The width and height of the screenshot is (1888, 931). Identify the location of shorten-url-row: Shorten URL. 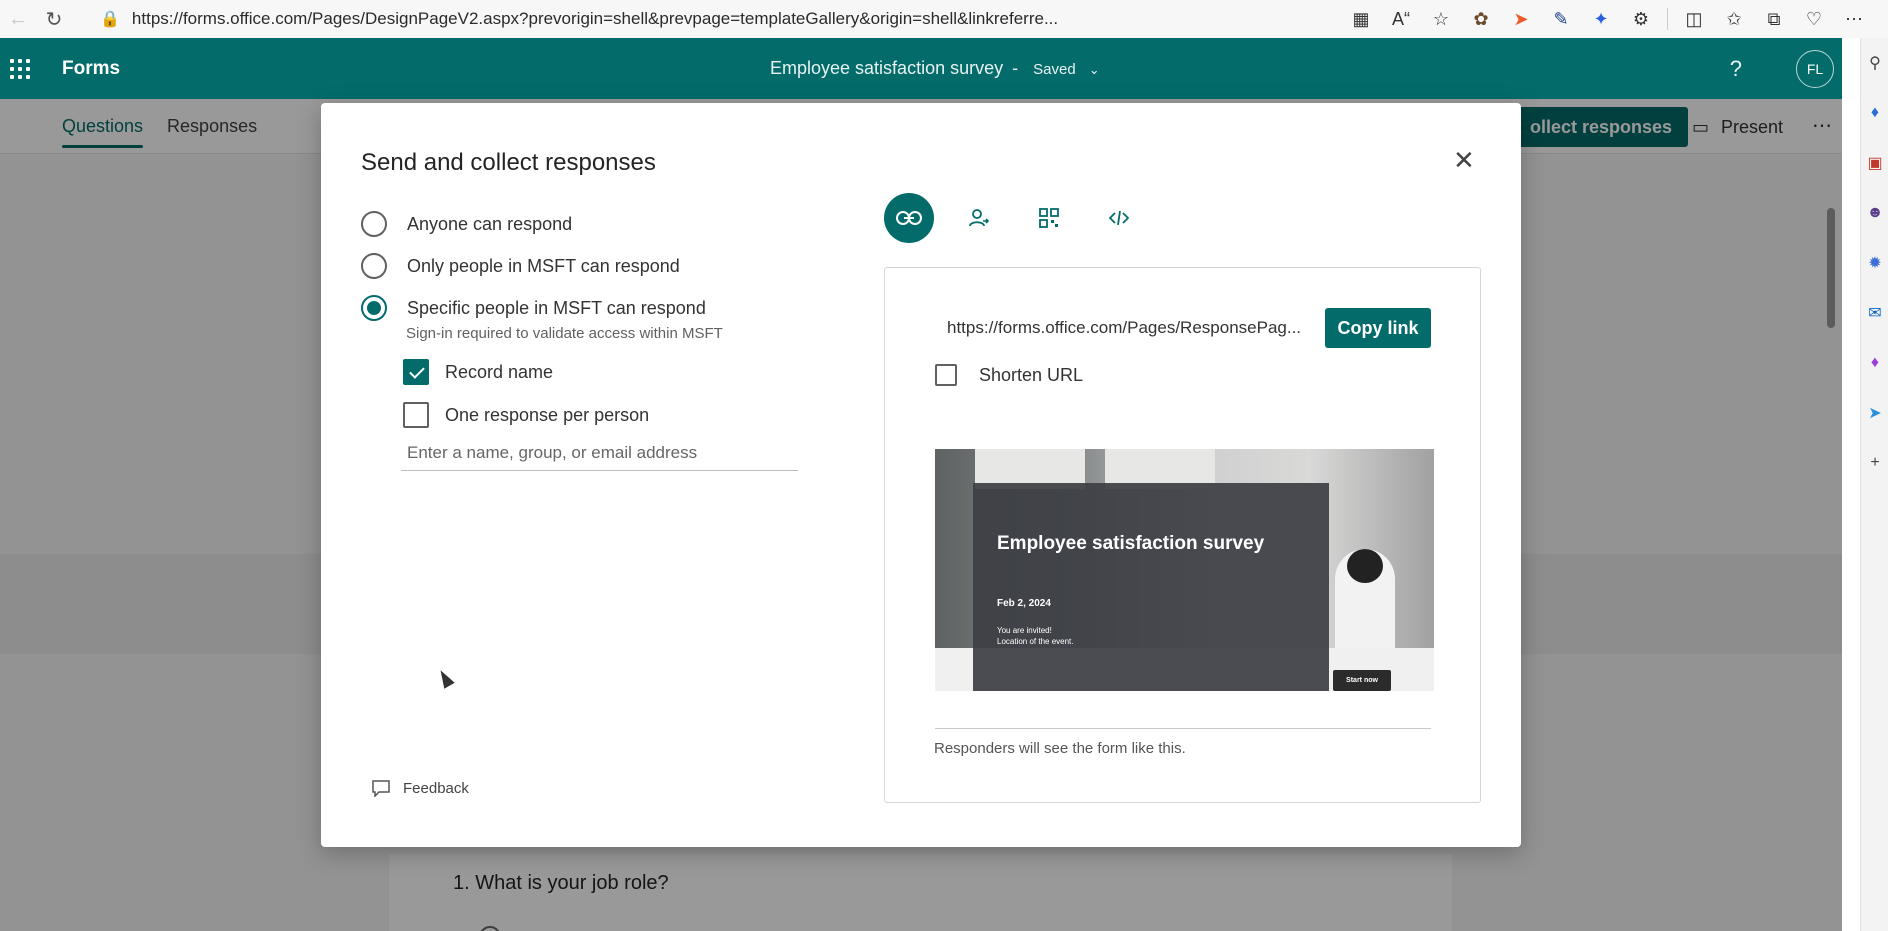
(1009, 375).